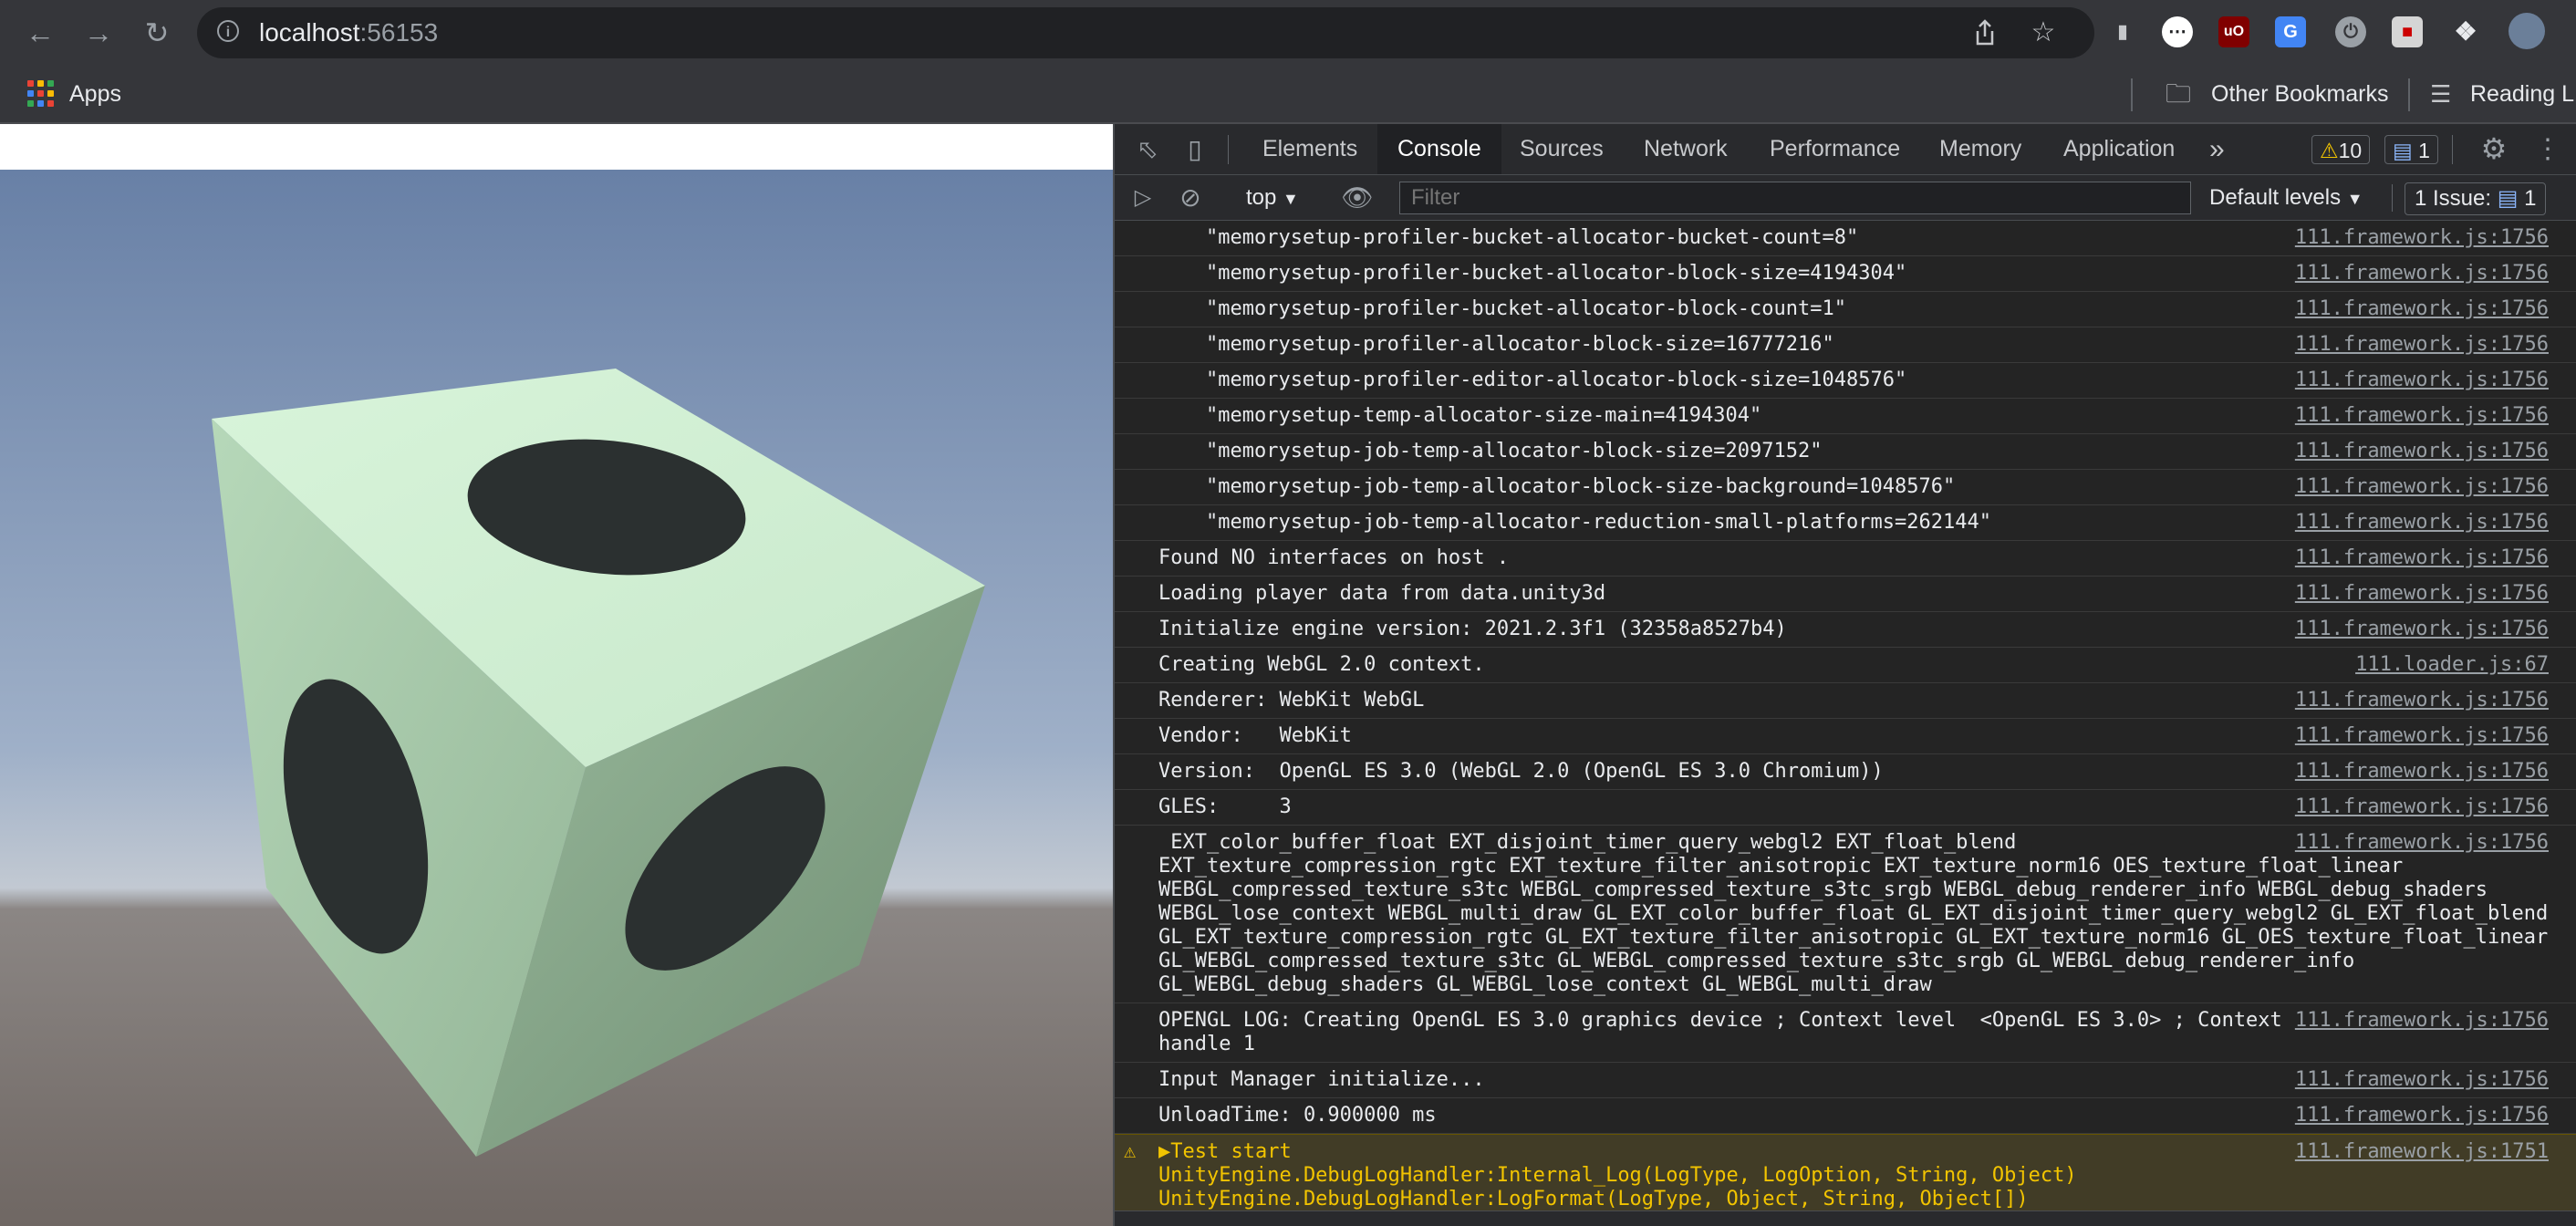 The image size is (2576, 1226). I want to click on power-icon: ⏻, so click(2350, 31).